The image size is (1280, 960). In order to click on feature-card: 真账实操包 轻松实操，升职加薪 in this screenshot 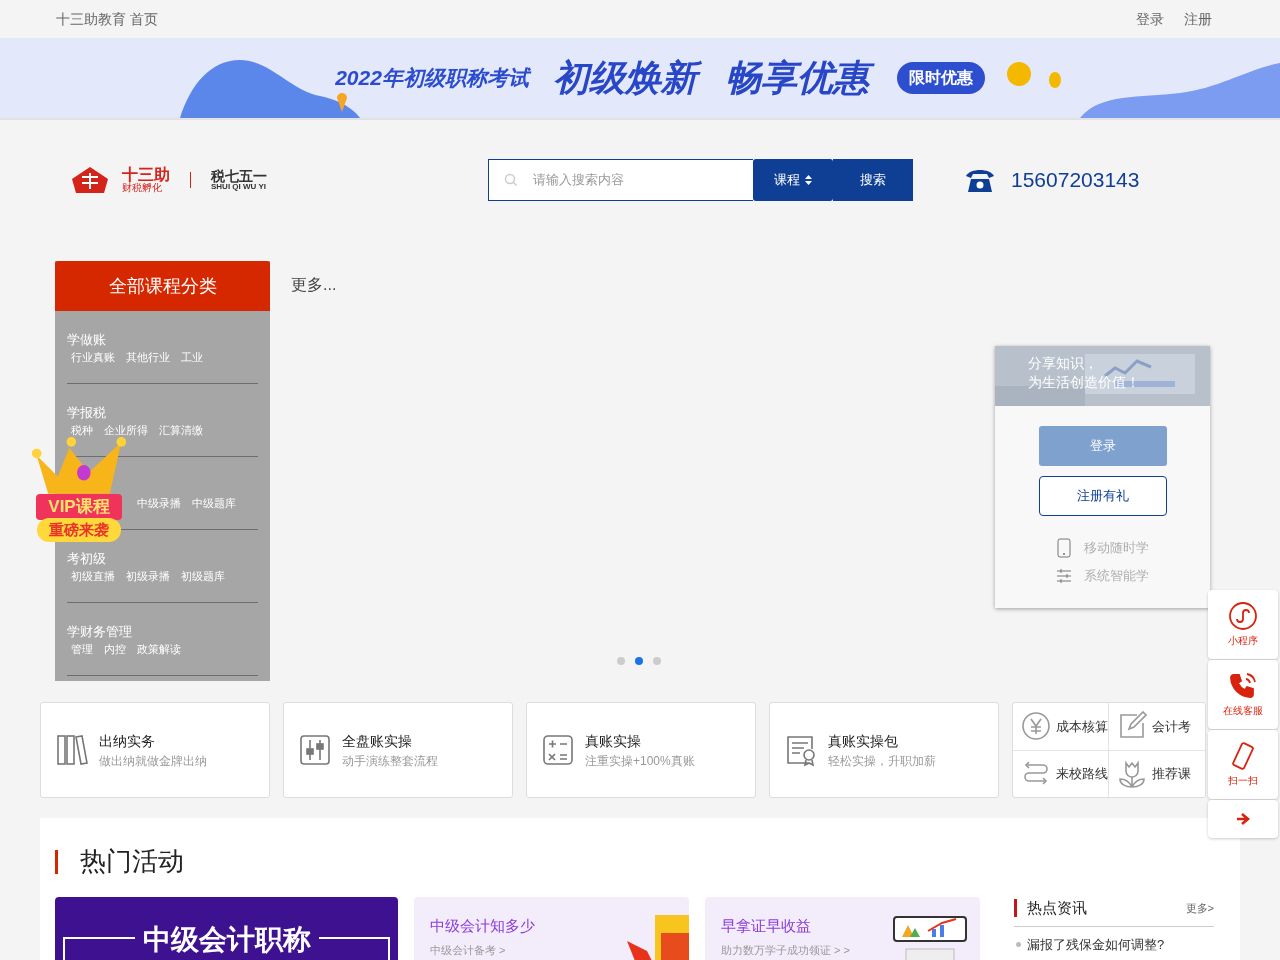, I will do `click(884, 750)`.